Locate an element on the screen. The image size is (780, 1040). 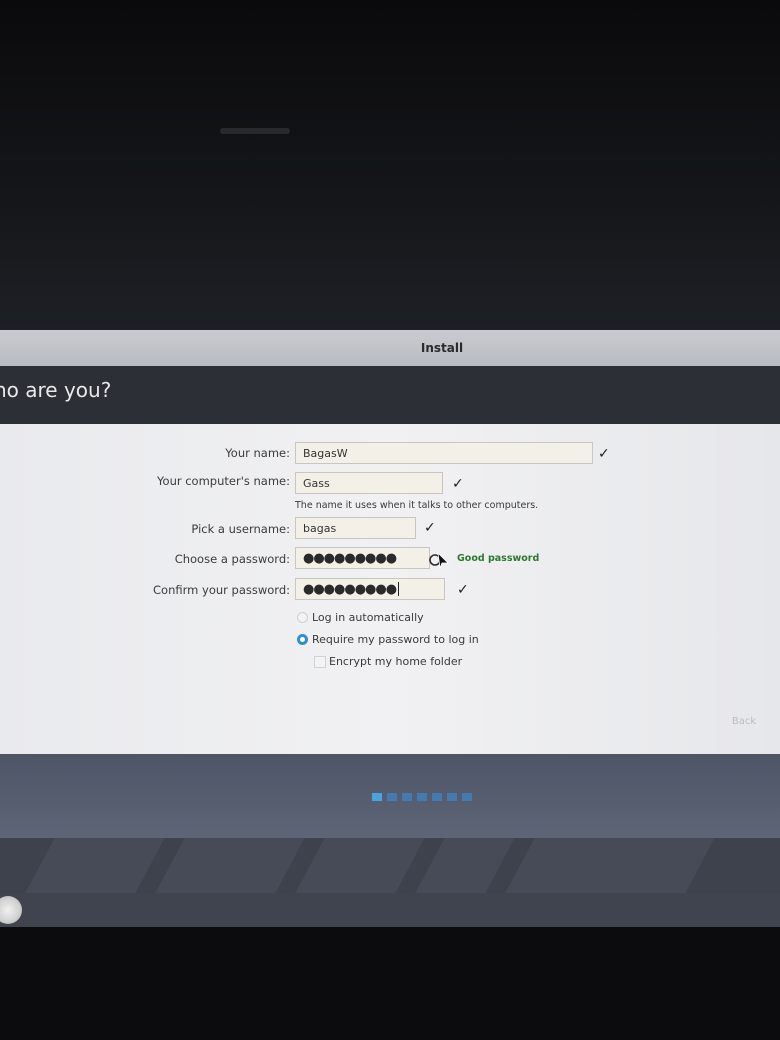
computer-name-check-icon: ✓ is located at coordinates (458, 484).